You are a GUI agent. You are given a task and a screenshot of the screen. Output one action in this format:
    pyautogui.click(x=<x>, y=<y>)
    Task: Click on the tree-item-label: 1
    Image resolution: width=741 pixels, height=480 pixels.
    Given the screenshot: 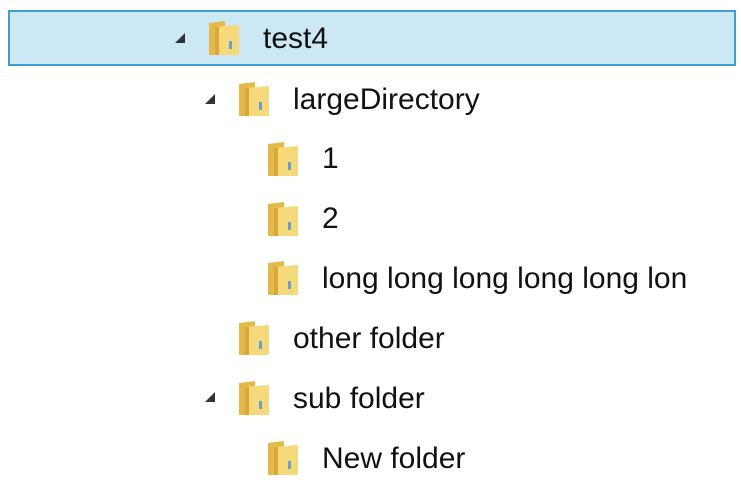 What is the action you would take?
    pyautogui.click(x=330, y=158)
    